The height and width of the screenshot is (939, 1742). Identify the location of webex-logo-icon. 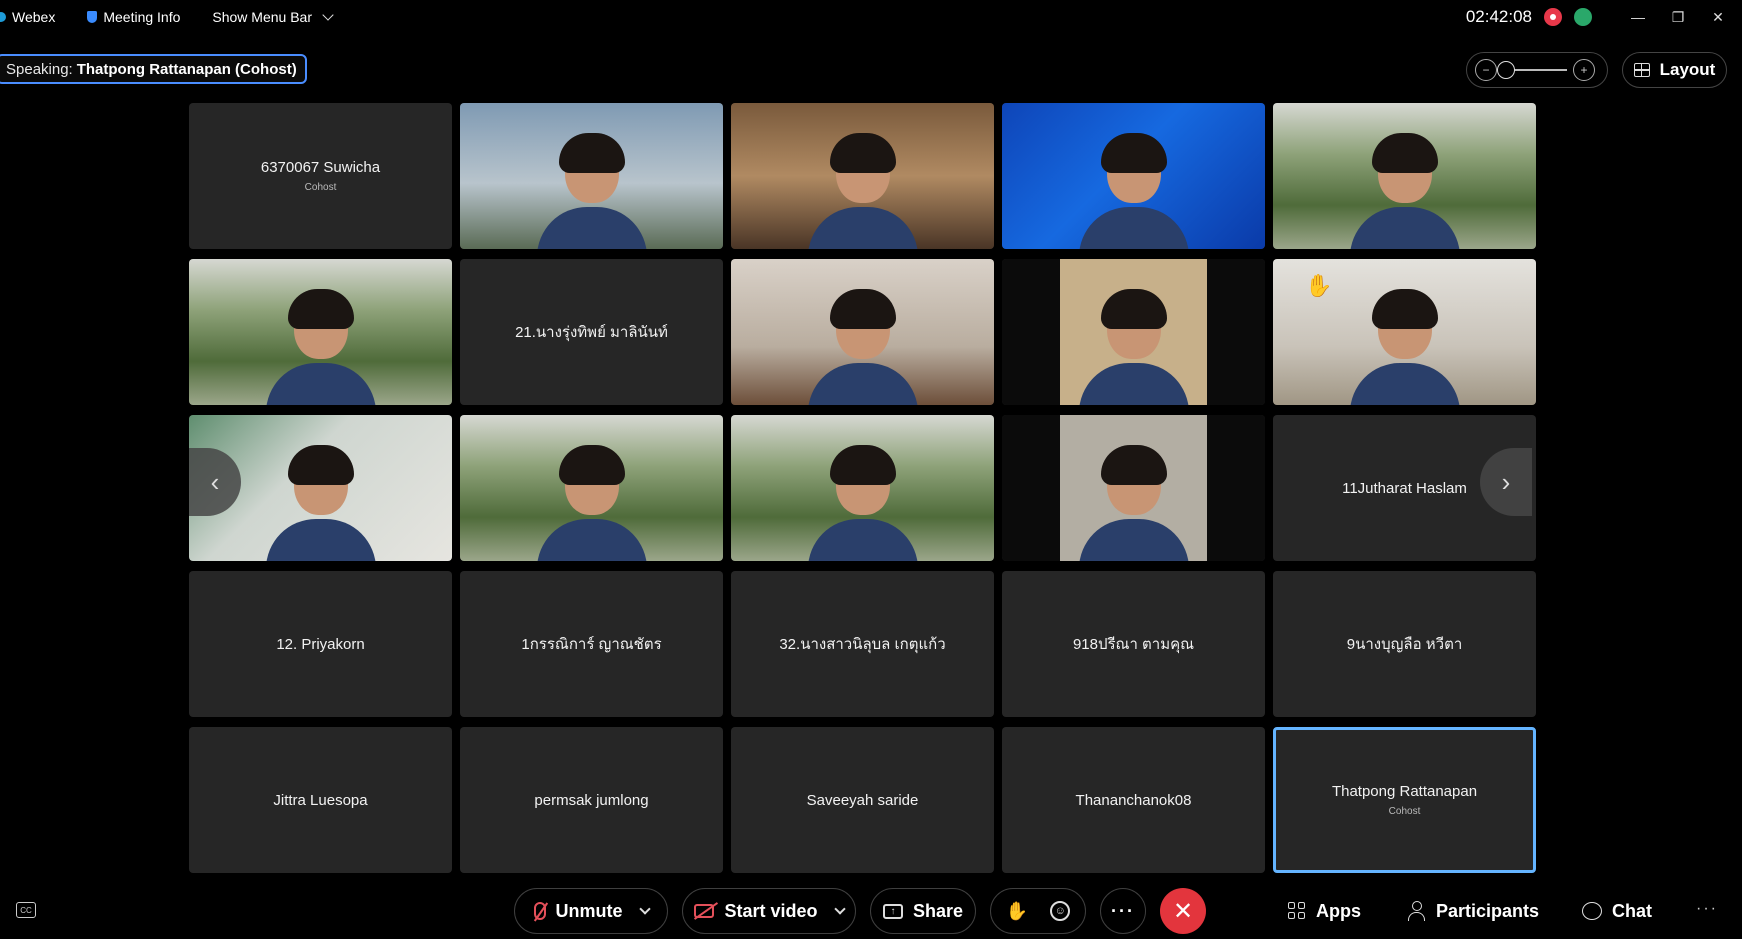
(3, 17).